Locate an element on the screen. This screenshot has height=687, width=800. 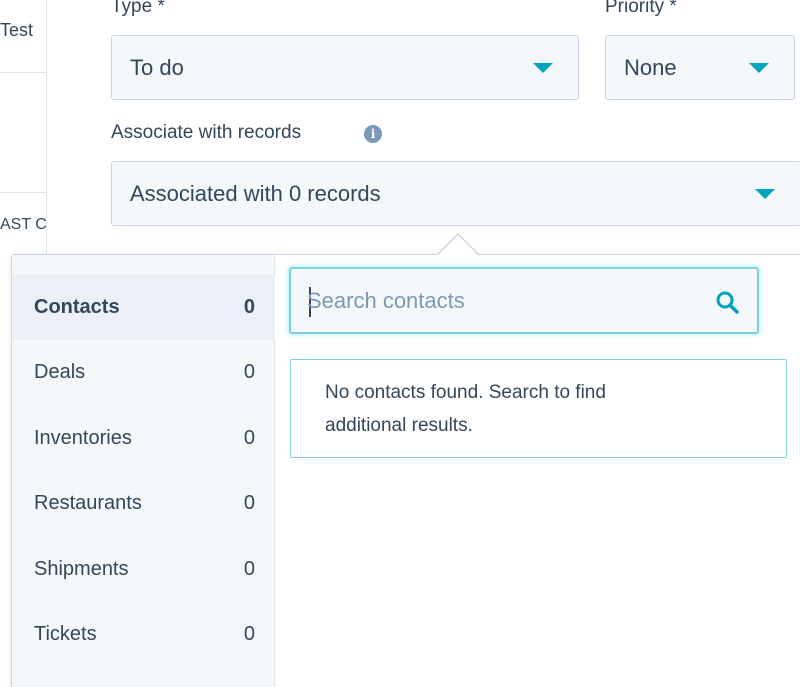
object-item-shipments: Shipments 0 is located at coordinates (143, 569).